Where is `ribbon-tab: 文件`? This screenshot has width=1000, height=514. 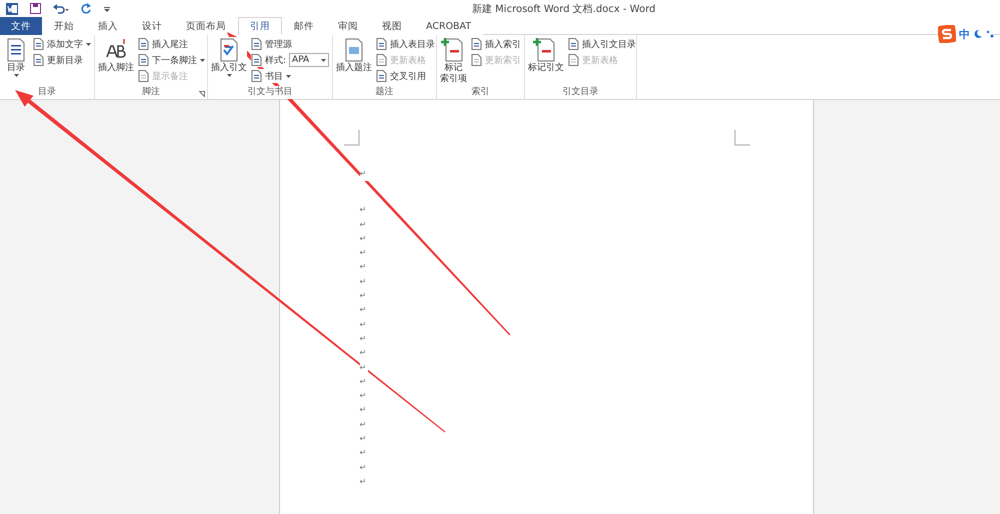
ribbon-tab: 文件 is located at coordinates (21, 26).